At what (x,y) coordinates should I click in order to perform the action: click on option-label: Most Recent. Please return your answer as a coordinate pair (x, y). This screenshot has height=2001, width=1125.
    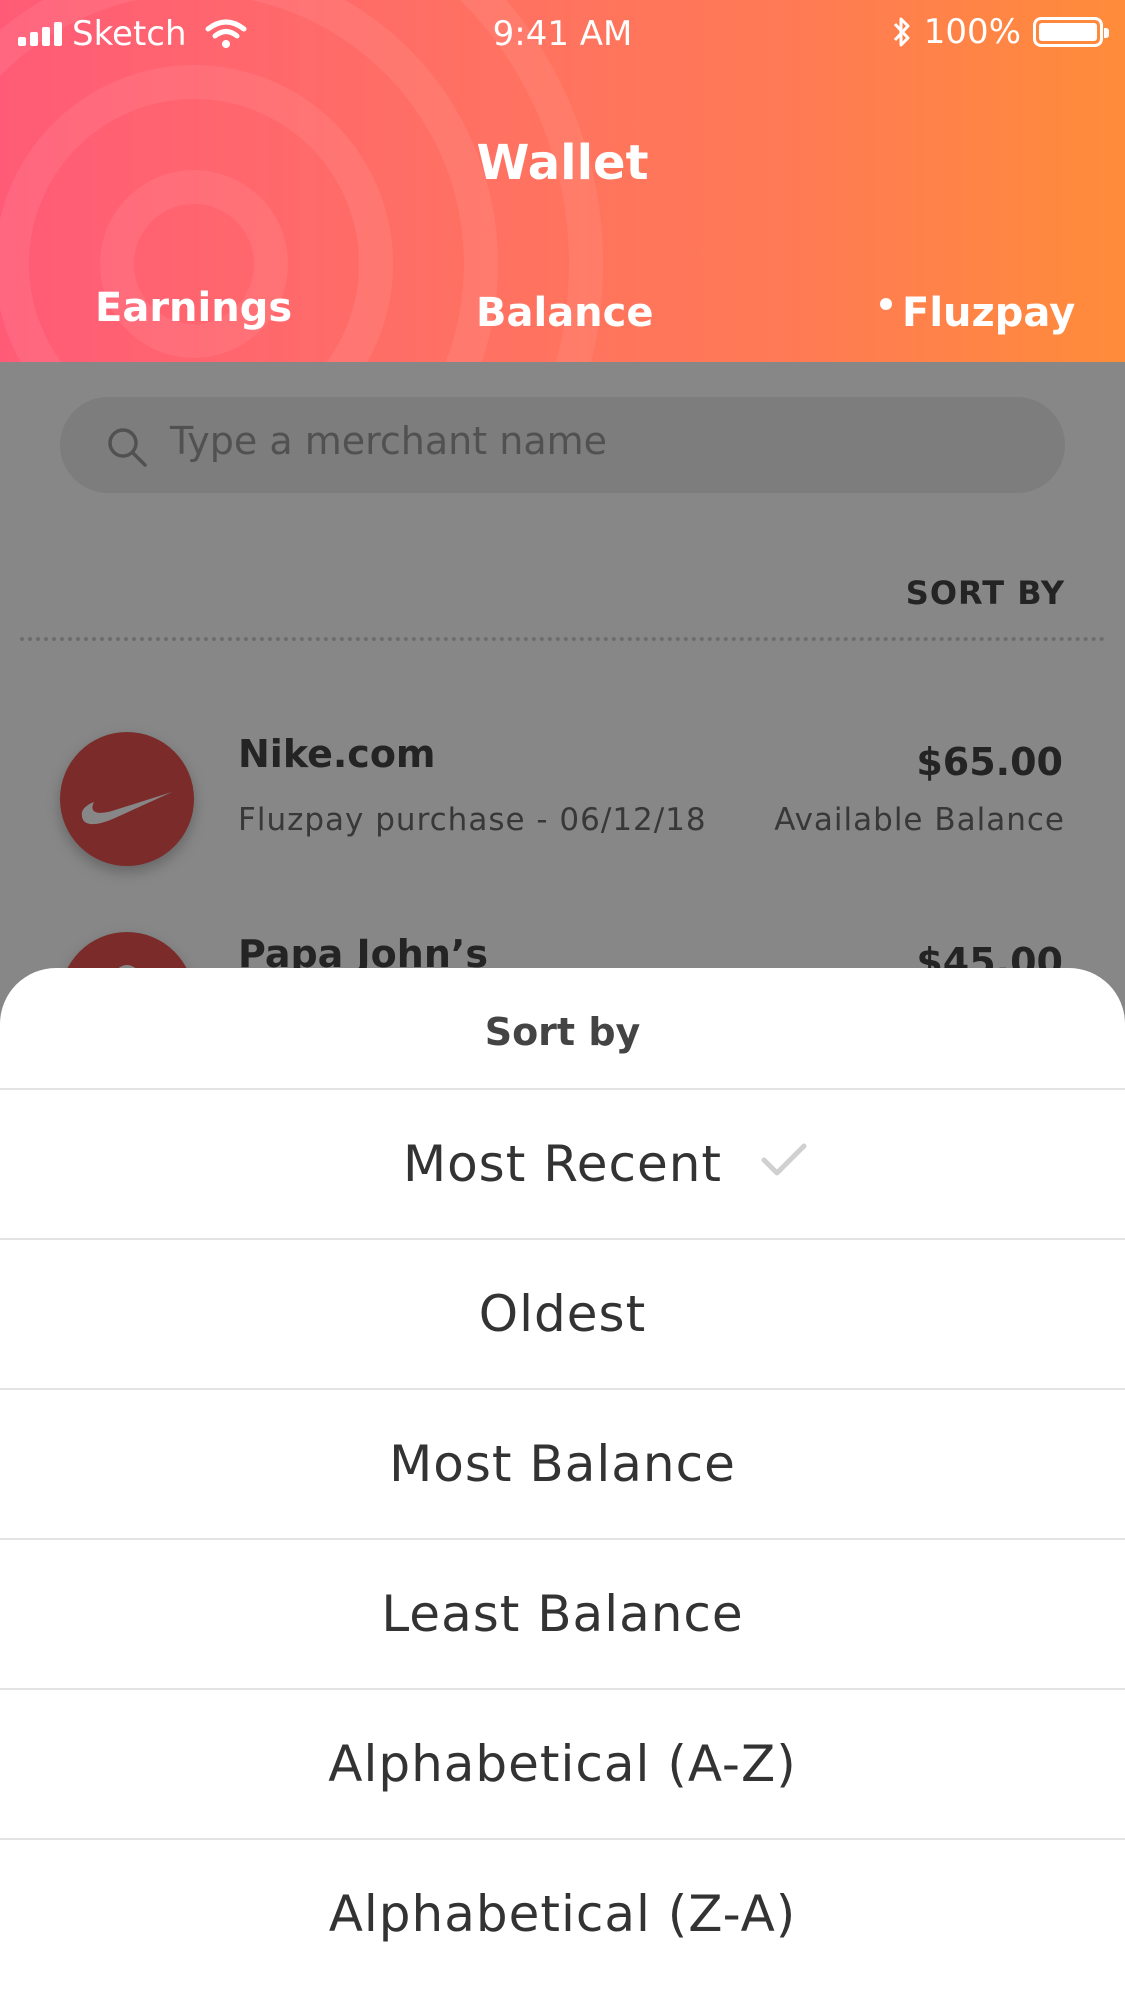
    Looking at the image, I should click on (562, 1164).